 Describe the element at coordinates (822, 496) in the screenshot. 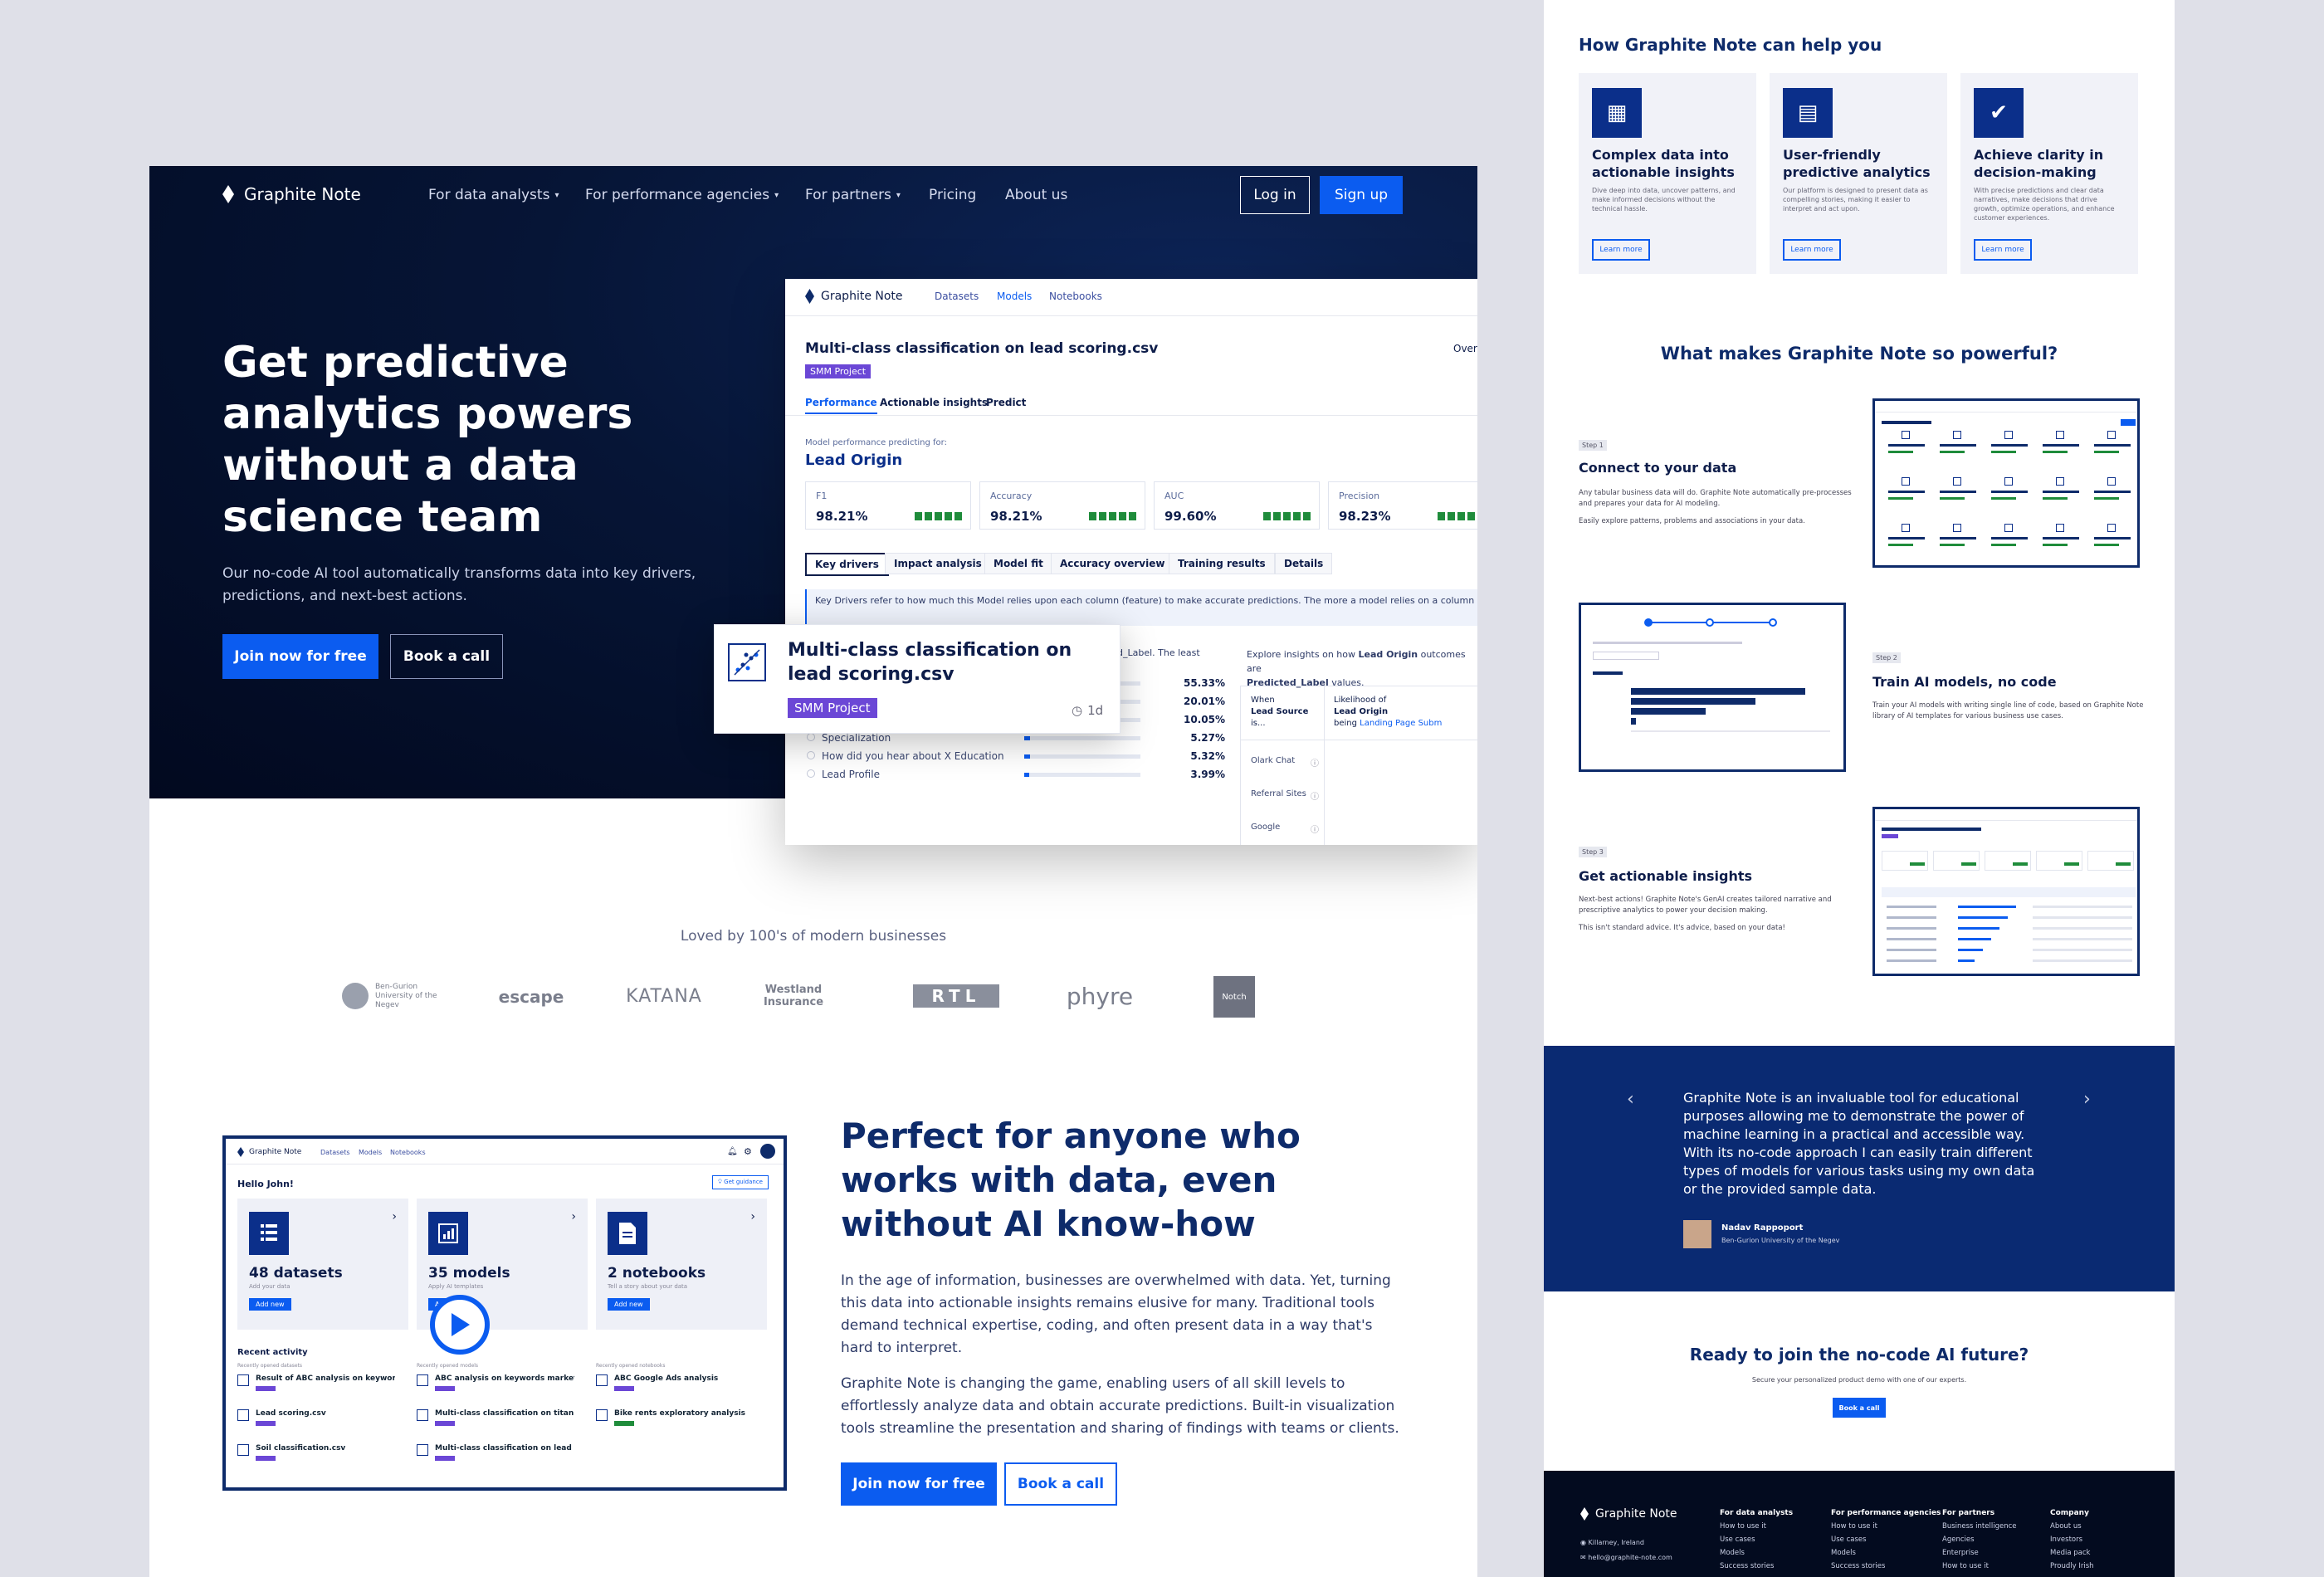

I see `metric-label: F1` at that location.